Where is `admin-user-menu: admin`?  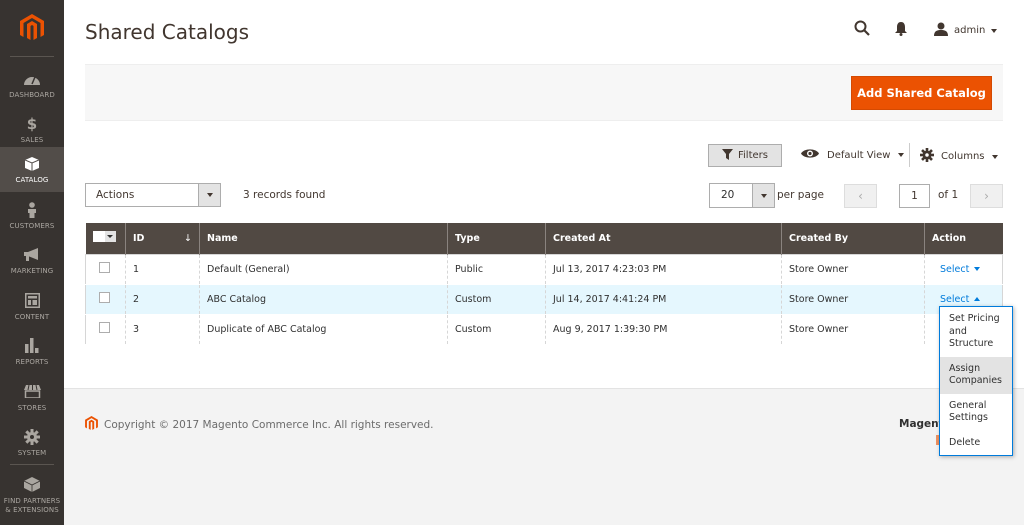 admin-user-menu: admin is located at coordinates (966, 30).